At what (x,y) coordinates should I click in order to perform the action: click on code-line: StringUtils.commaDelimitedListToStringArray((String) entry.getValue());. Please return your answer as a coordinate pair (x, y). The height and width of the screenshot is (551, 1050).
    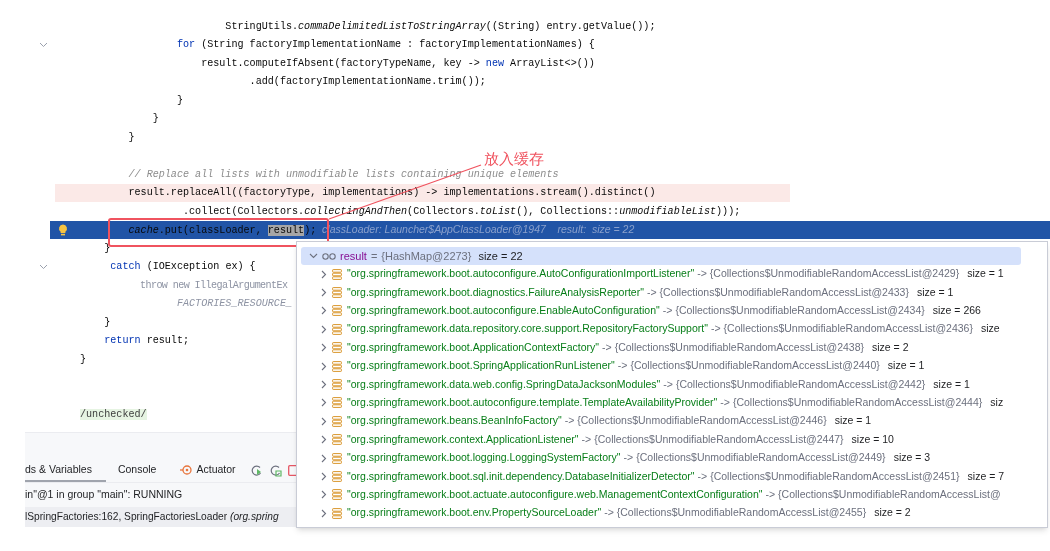
    Looking at the image, I should click on (440, 26).